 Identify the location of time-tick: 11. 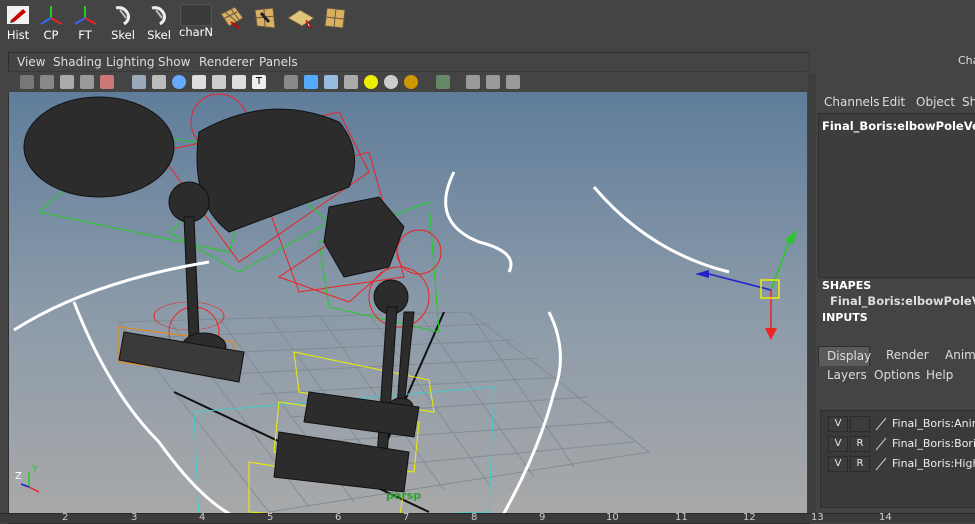
(681, 517).